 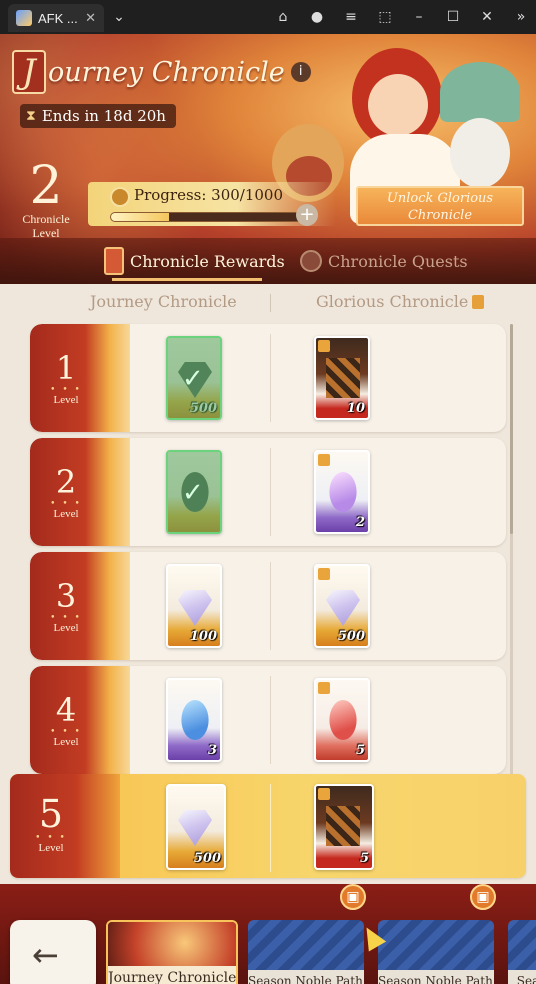 What do you see at coordinates (208, 217) in the screenshot?
I see `progress-bar` at bounding box center [208, 217].